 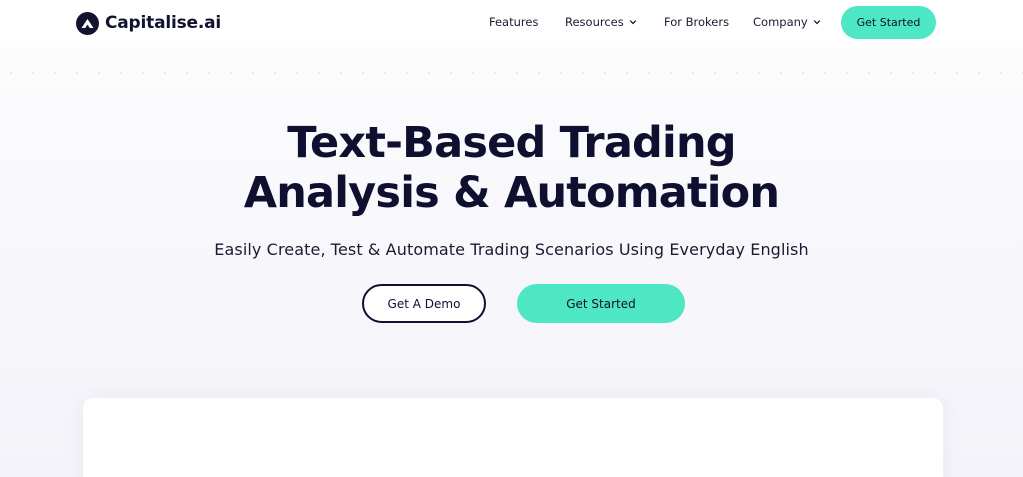 What do you see at coordinates (513, 437) in the screenshot?
I see `product-preview-card` at bounding box center [513, 437].